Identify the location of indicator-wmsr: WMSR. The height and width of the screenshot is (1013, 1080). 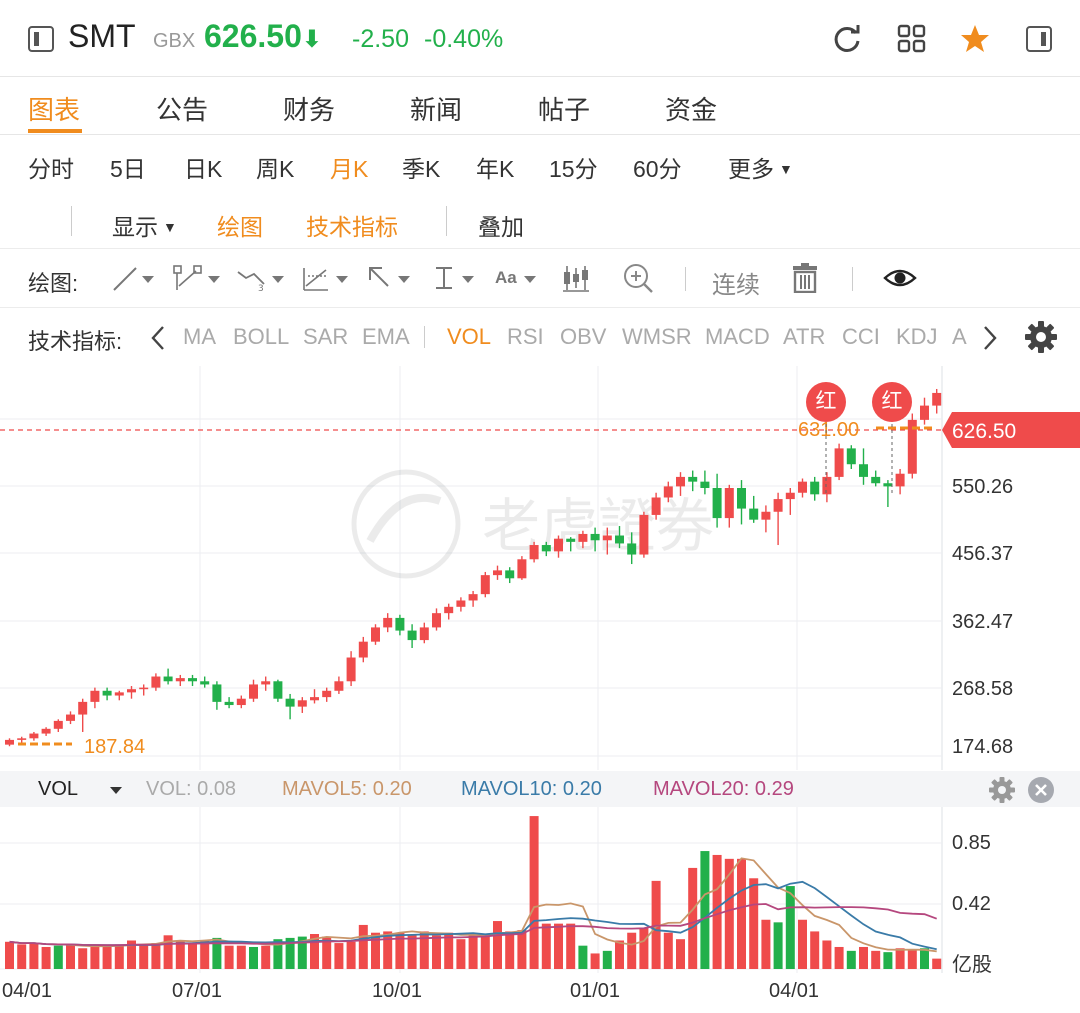
(657, 337).